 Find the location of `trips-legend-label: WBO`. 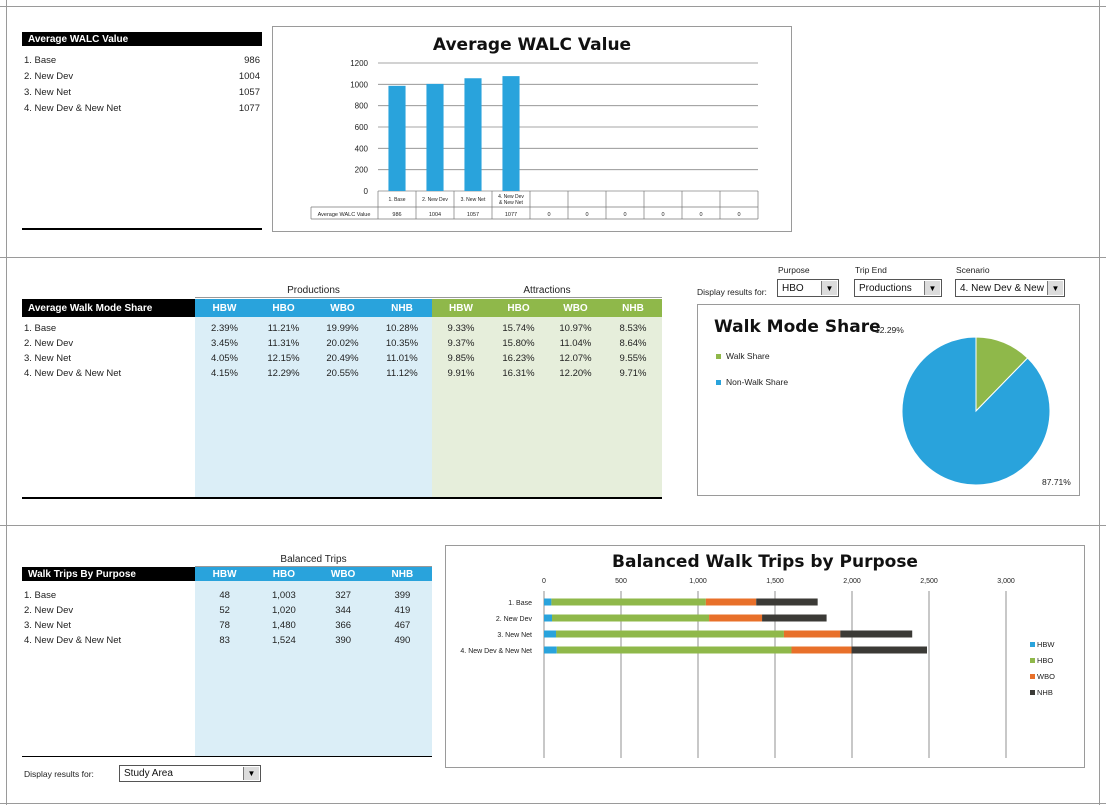

trips-legend-label: WBO is located at coordinates (1046, 676).